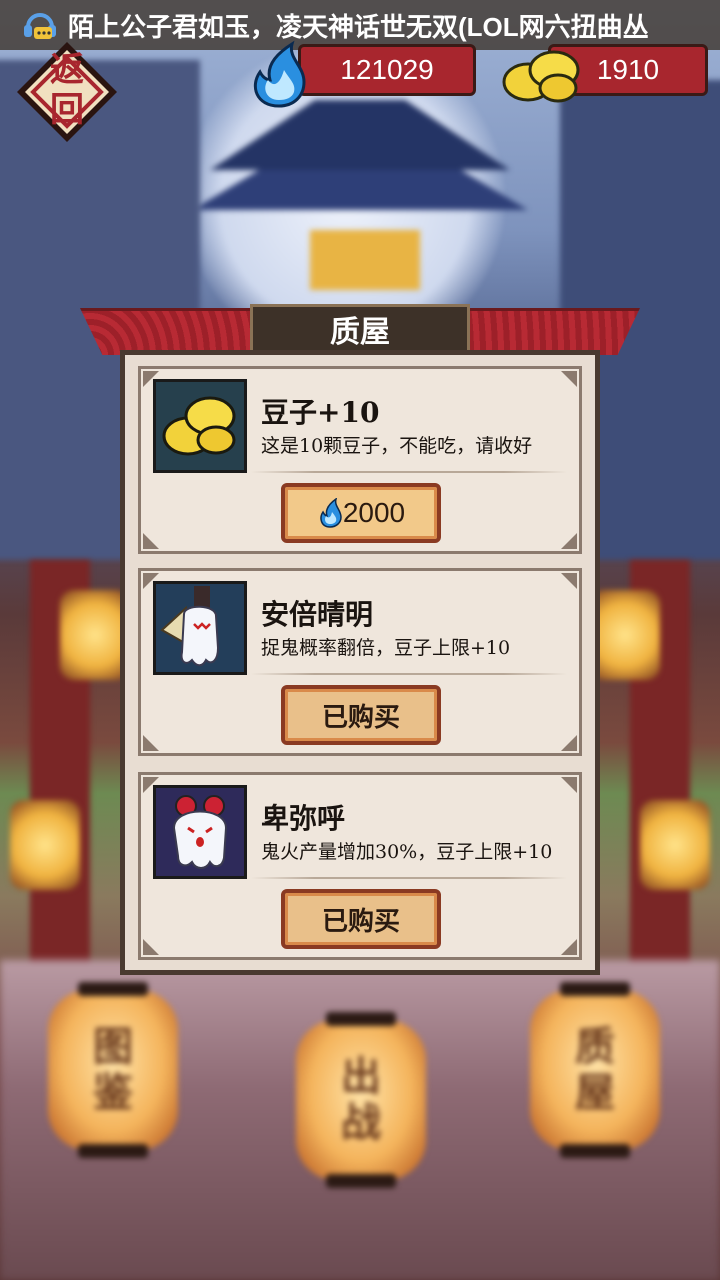 The height and width of the screenshot is (1280, 720). What do you see at coordinates (358, 26) in the screenshot?
I see `broadcast-message: 陌上公子君如玉，凌天神话世无双(LOL网六扭曲丛` at bounding box center [358, 26].